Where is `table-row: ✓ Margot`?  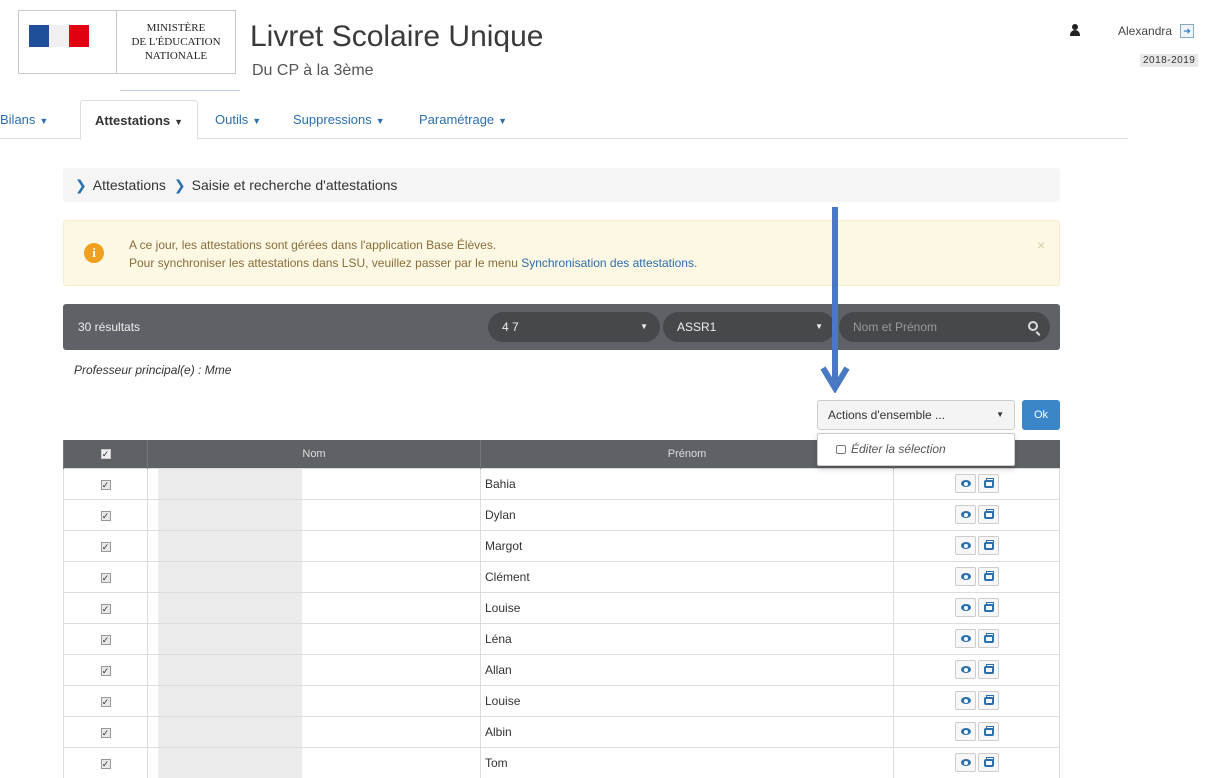 table-row: ✓ Margot is located at coordinates (561, 545).